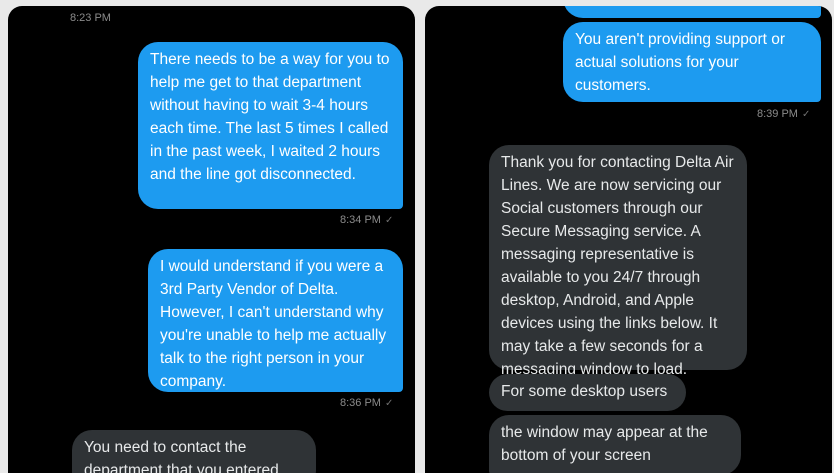 This screenshot has height=473, width=834. What do you see at coordinates (367, 220) in the screenshot?
I see `message-timestamp: 8:34 PM ✓` at bounding box center [367, 220].